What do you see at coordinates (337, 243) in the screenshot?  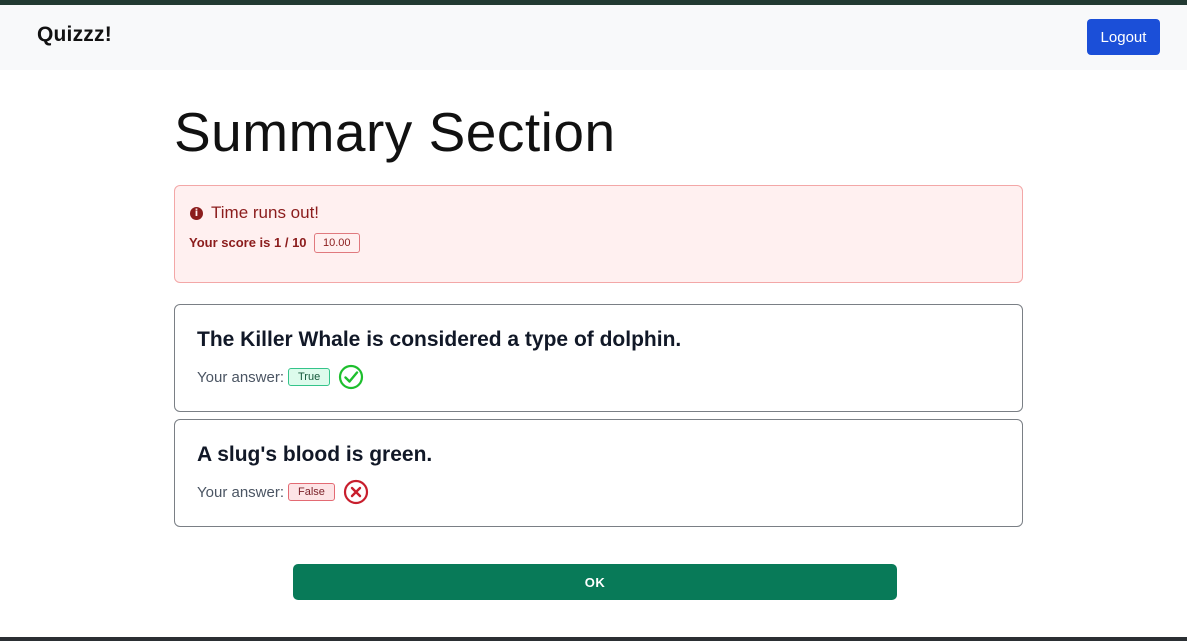 I see `score-badge: 10.00` at bounding box center [337, 243].